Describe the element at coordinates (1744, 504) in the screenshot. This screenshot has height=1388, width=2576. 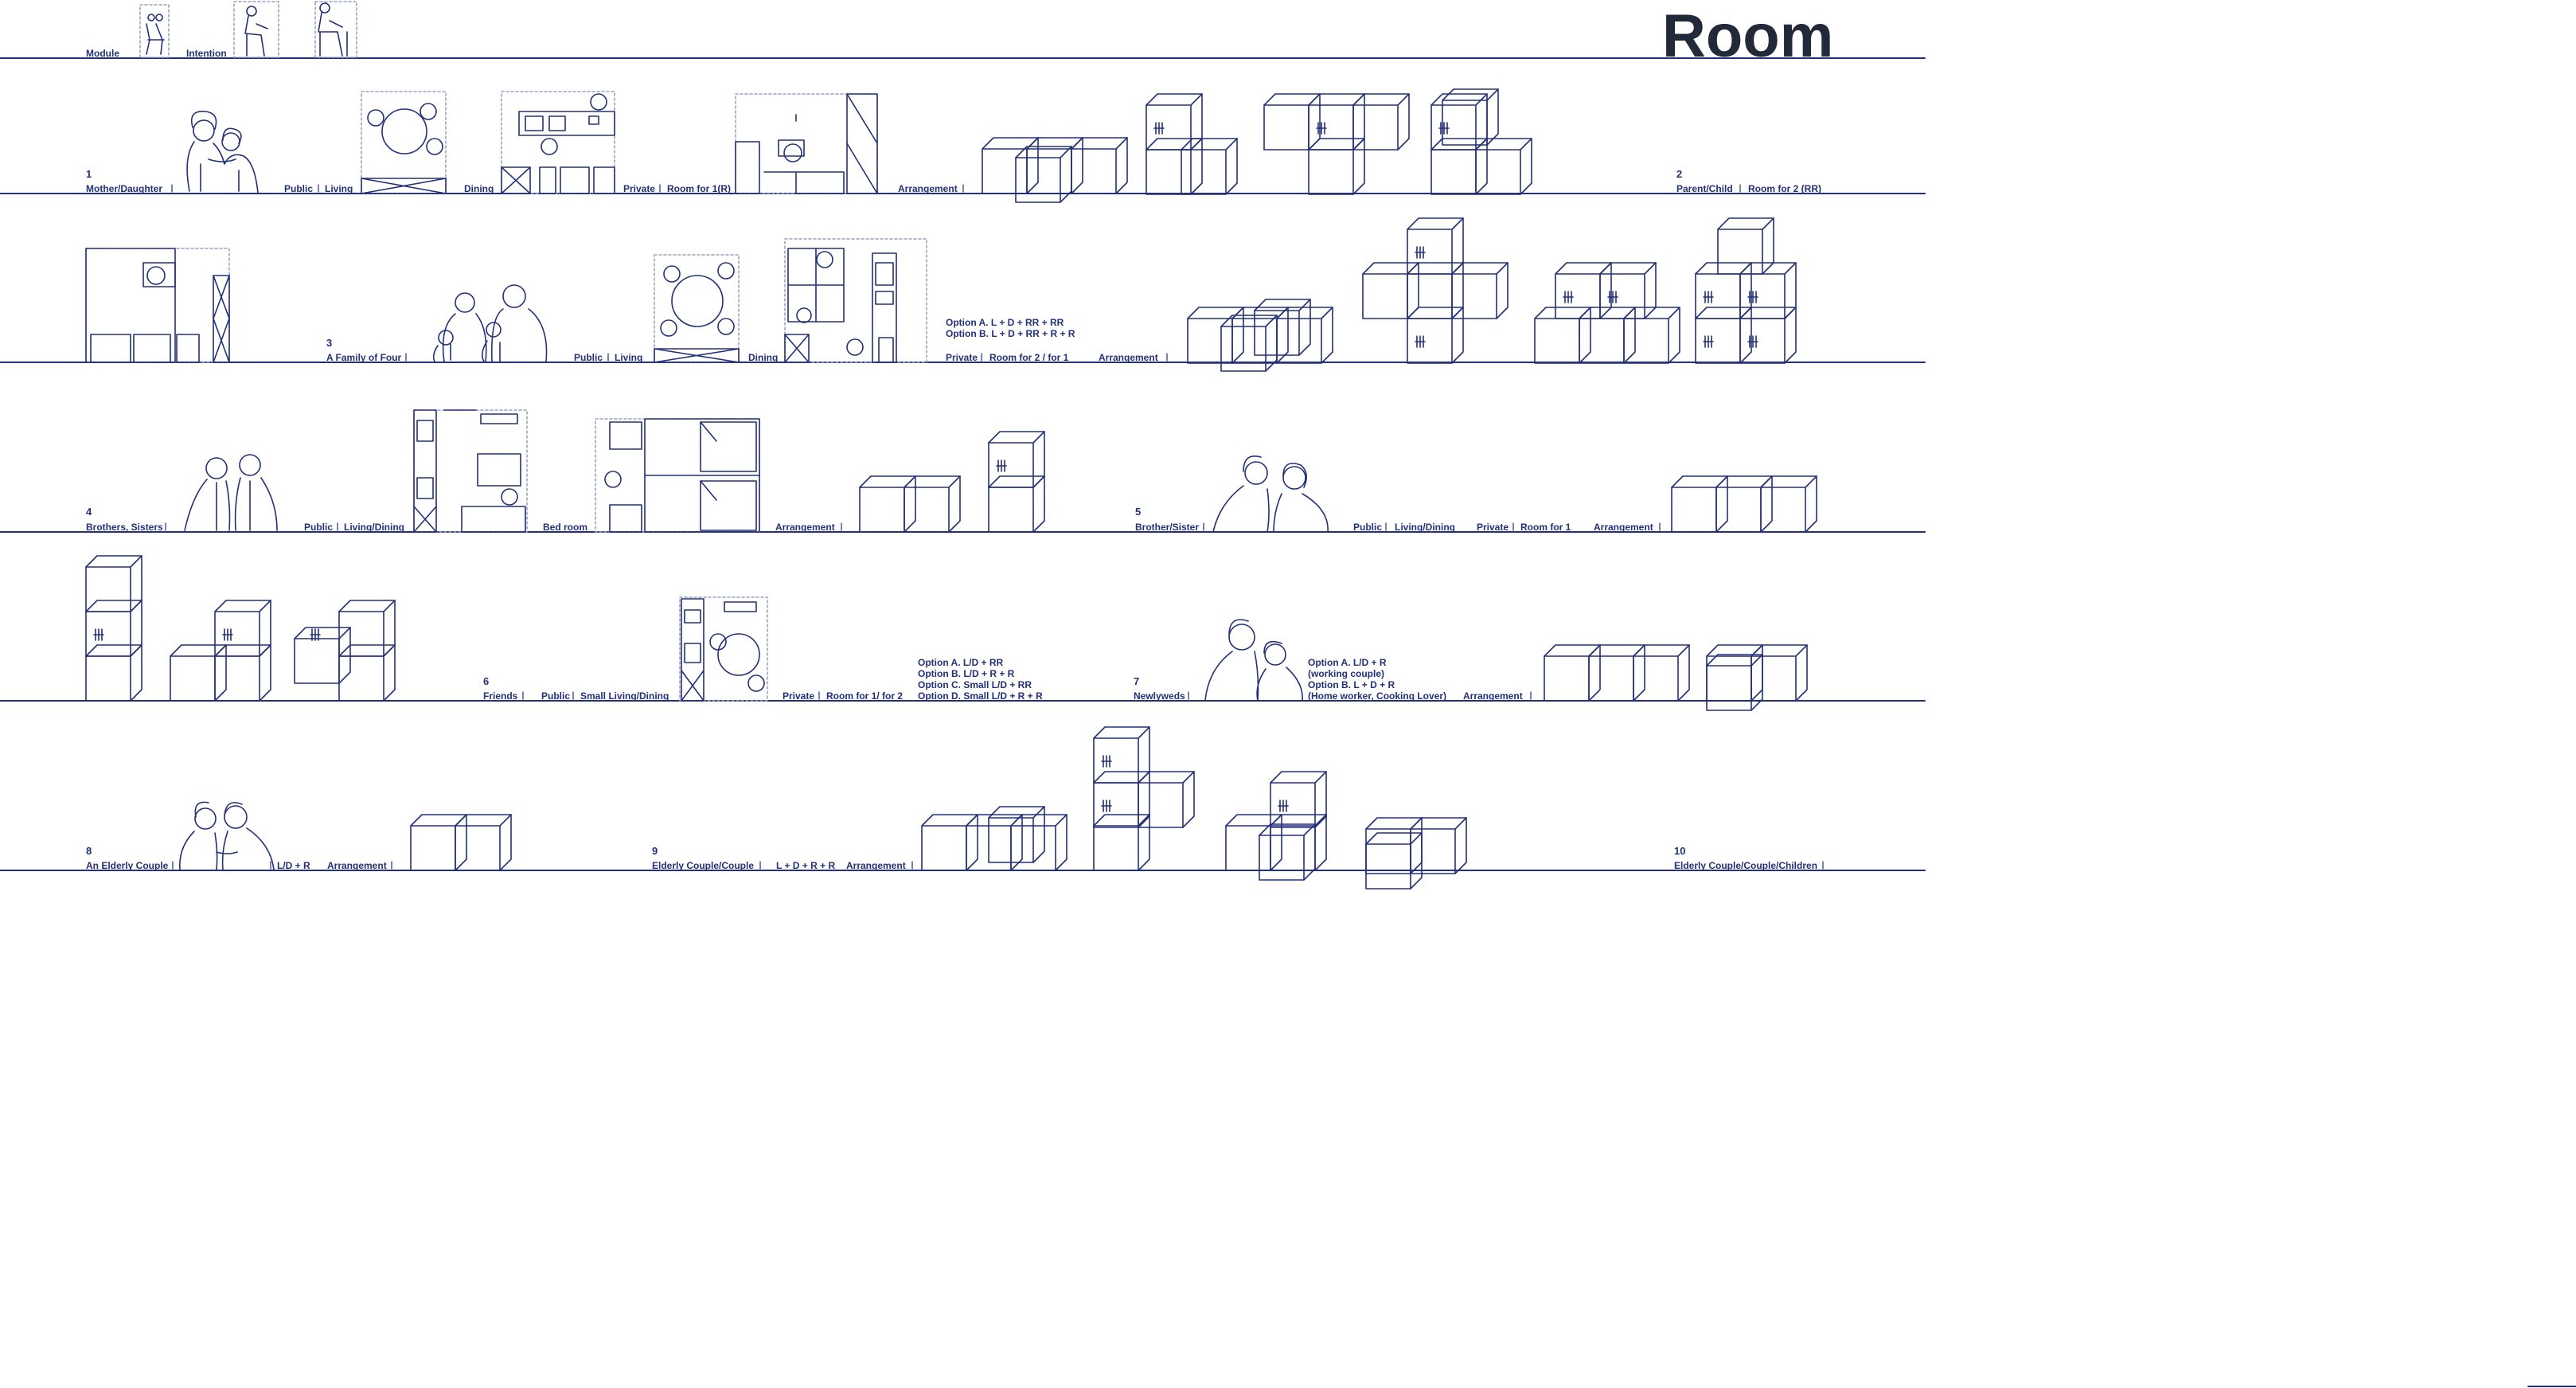
I see `row5-arrangement-cubes` at that location.